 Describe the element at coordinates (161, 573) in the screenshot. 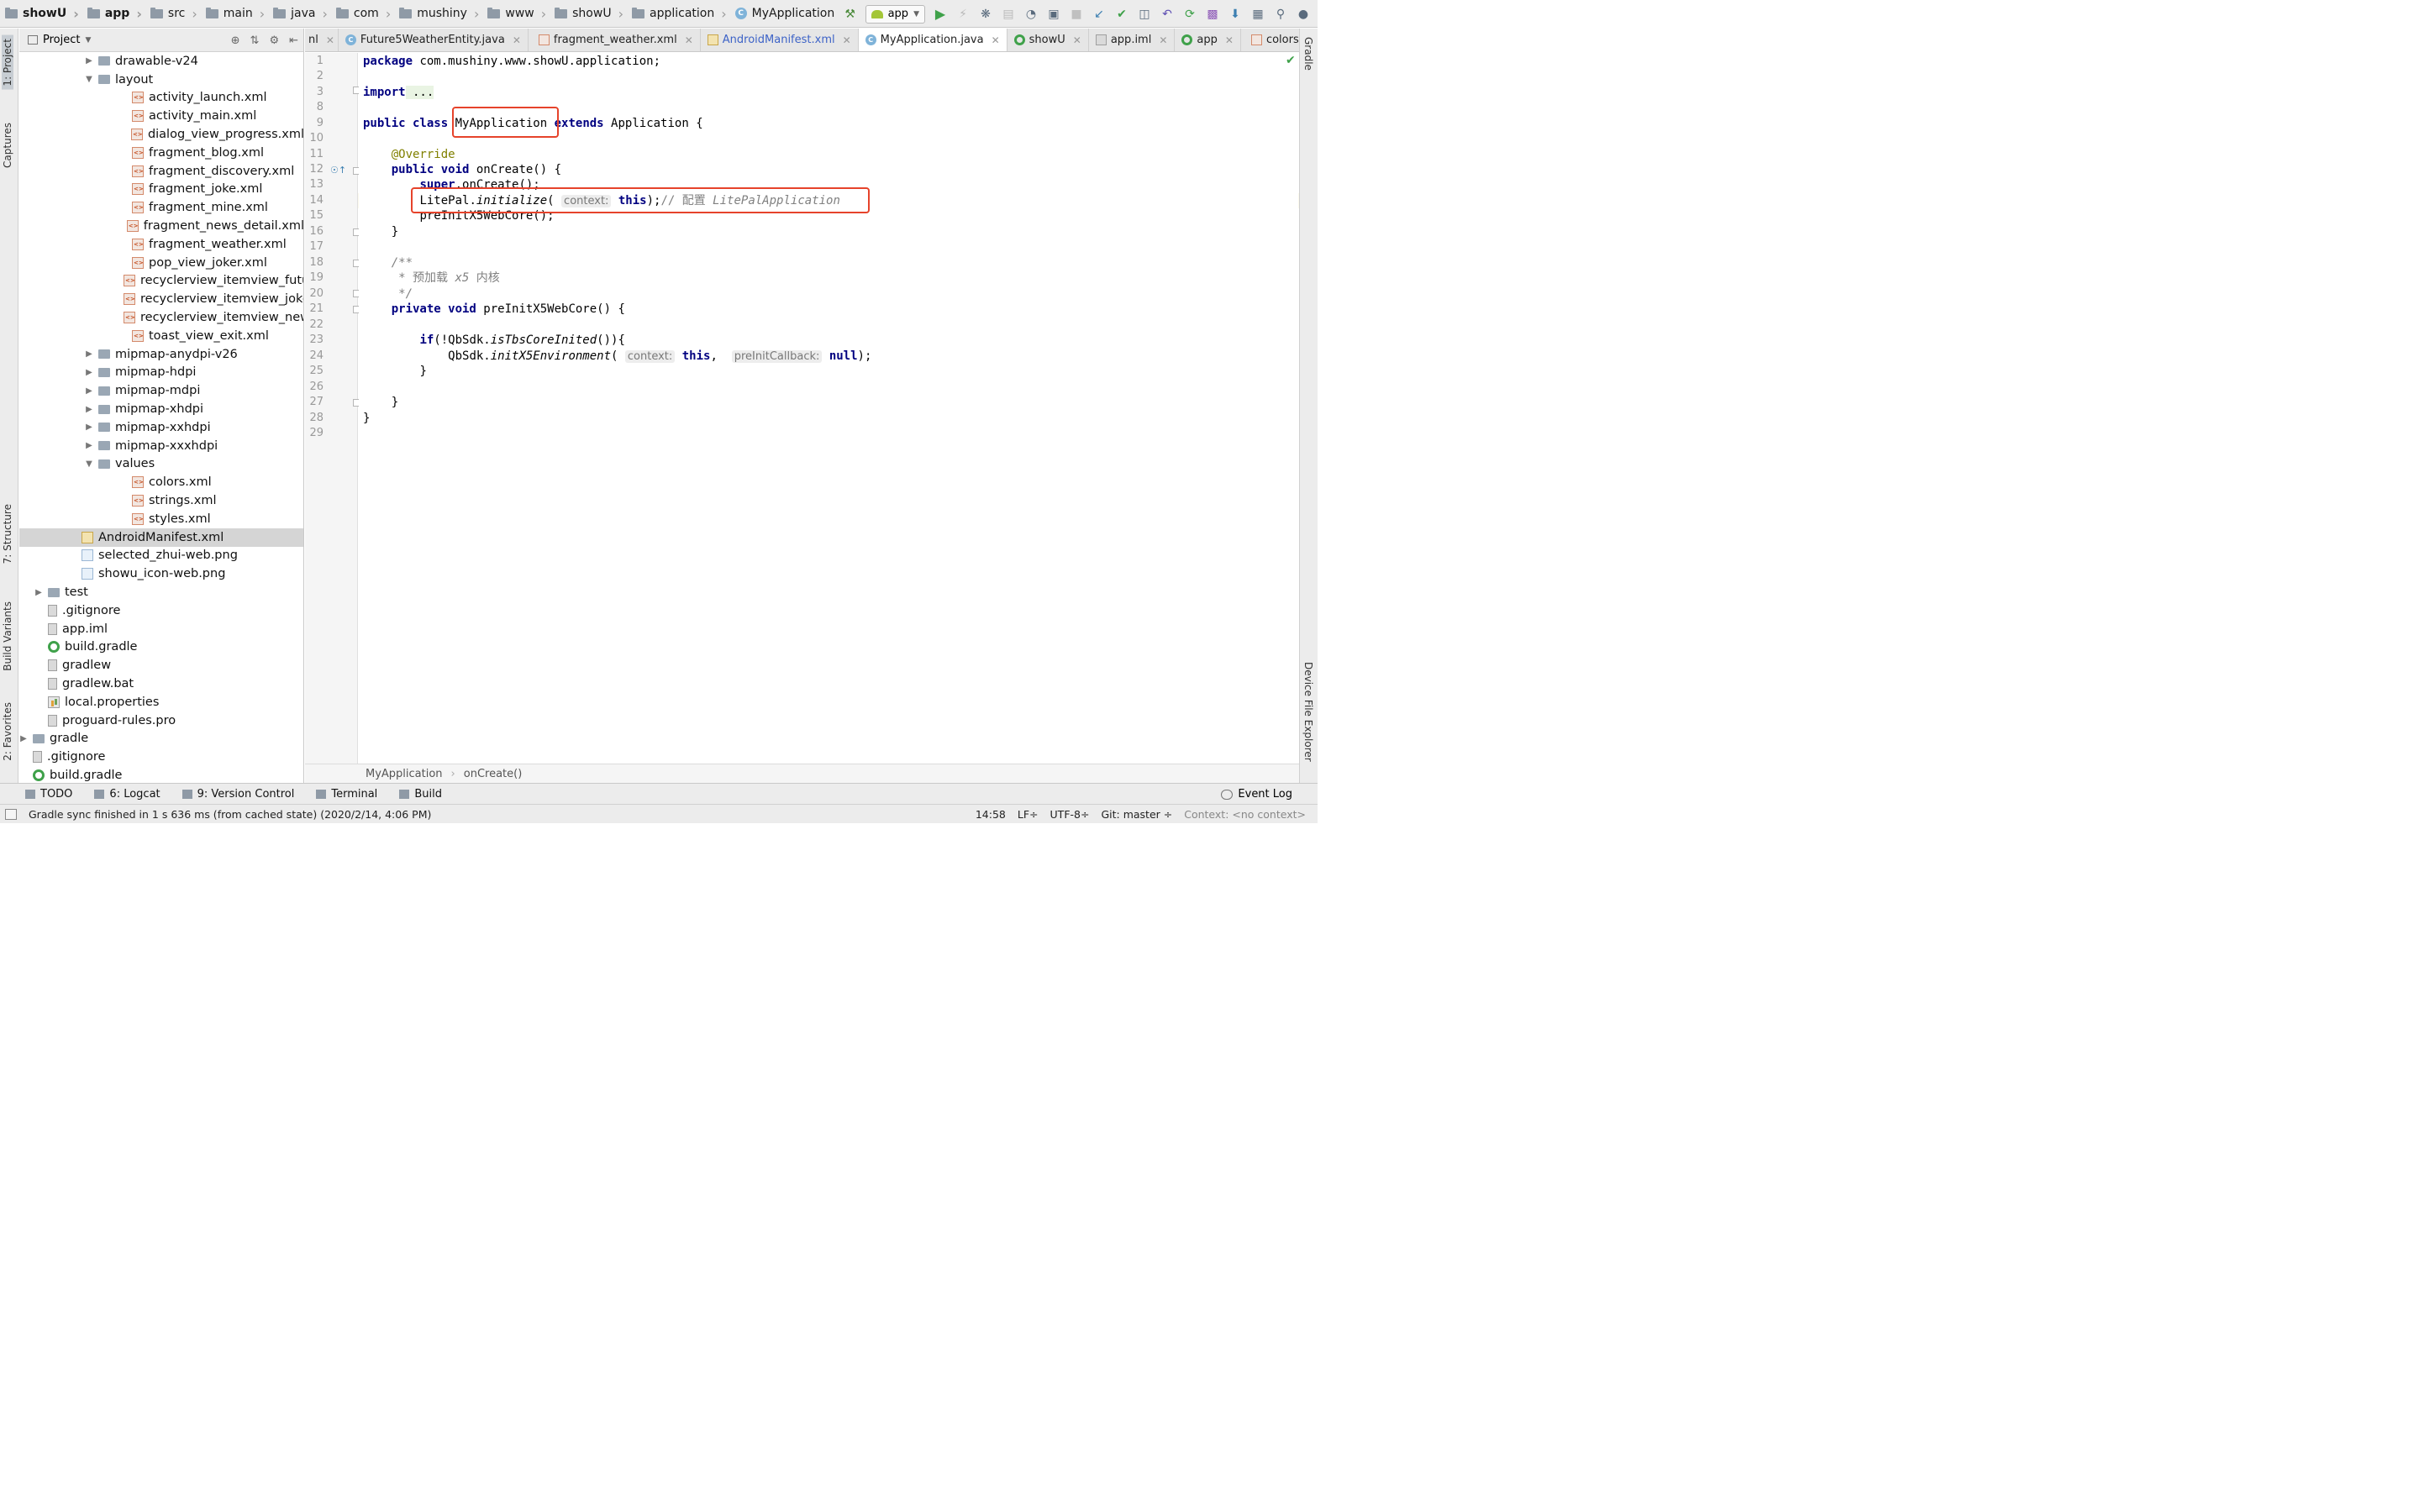

I see `tree-item: showu_icon-web.png` at that location.